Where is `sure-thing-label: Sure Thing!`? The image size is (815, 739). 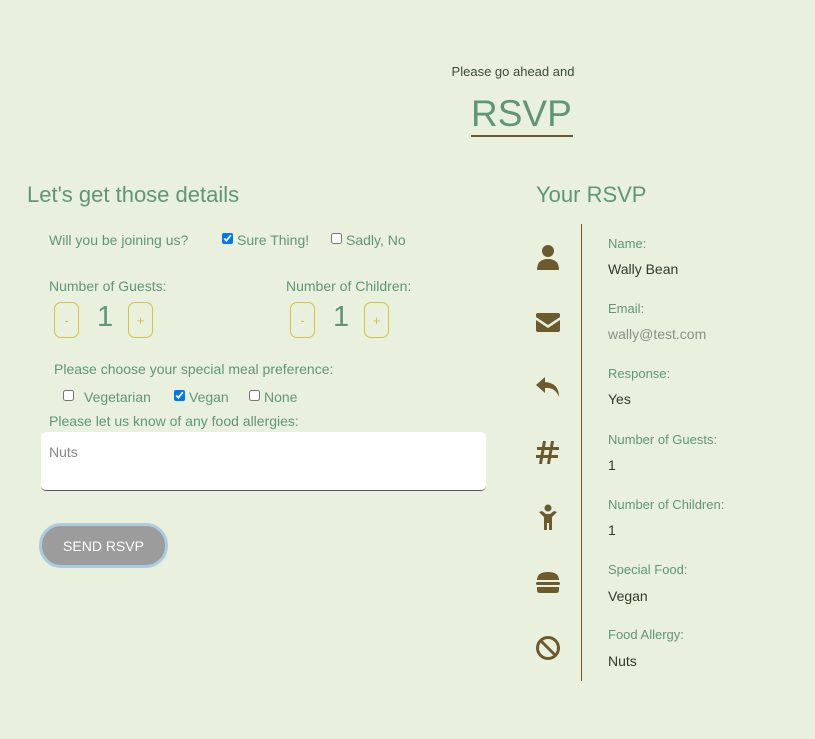 sure-thing-label: Sure Thing! is located at coordinates (273, 240).